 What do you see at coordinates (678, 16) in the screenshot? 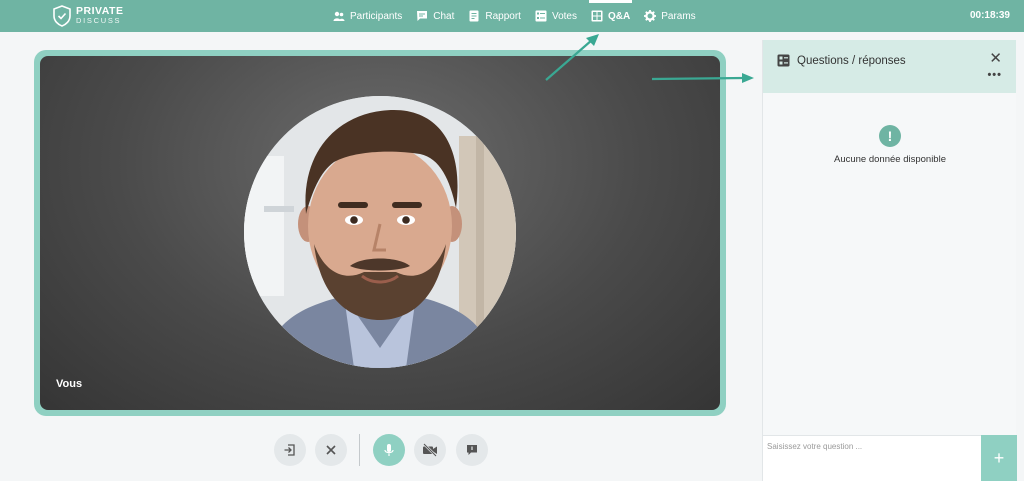
I see `nav-params-label: Params` at bounding box center [678, 16].